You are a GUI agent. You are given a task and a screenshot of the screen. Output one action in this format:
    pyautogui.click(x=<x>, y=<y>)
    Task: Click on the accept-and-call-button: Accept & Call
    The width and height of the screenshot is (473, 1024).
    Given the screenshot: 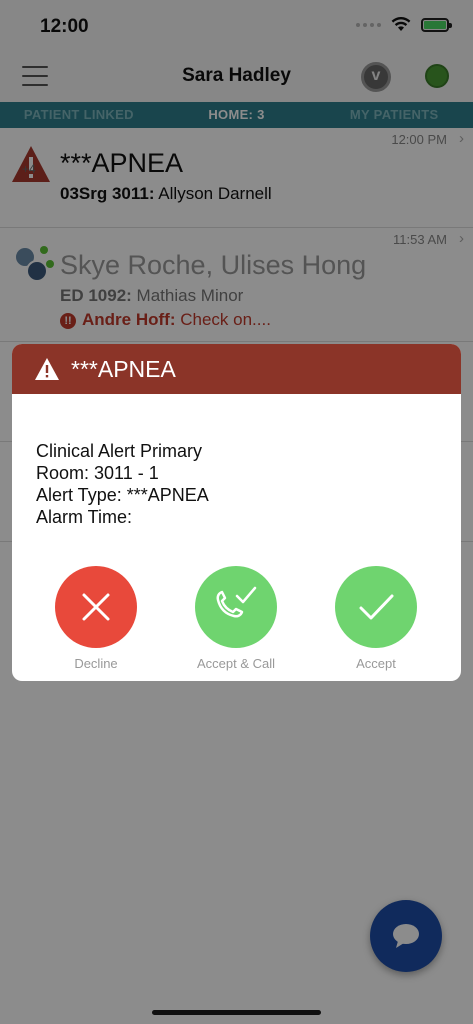 What is the action you would take?
    pyautogui.click(x=236, y=618)
    